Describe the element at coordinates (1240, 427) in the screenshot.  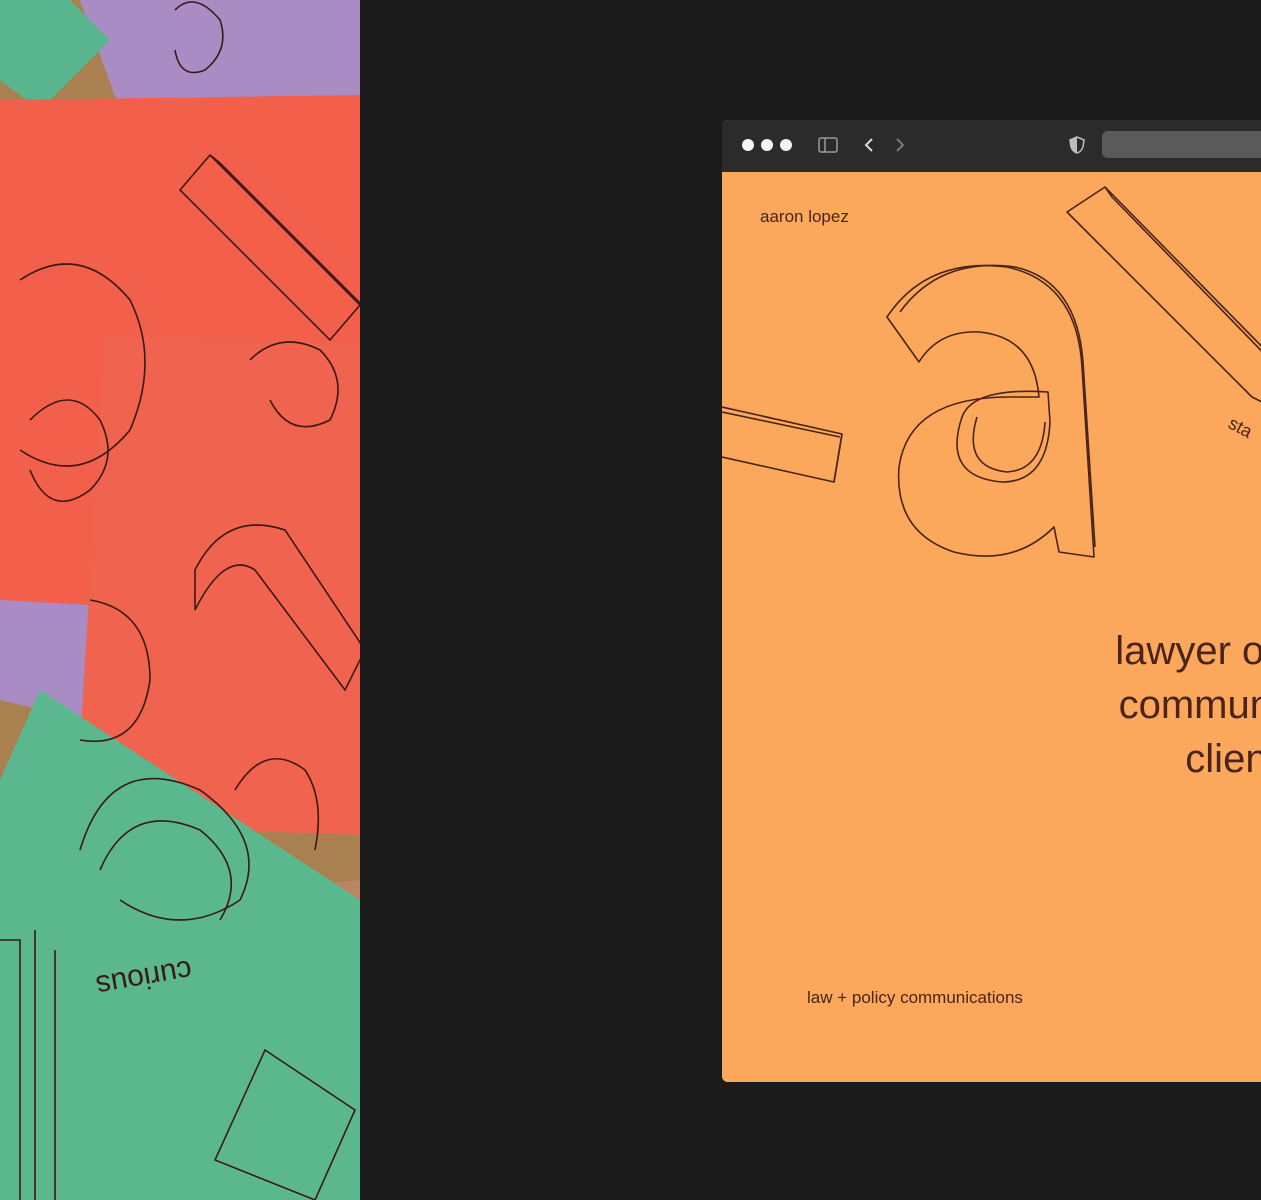
I see `artwork-word: sta` at that location.